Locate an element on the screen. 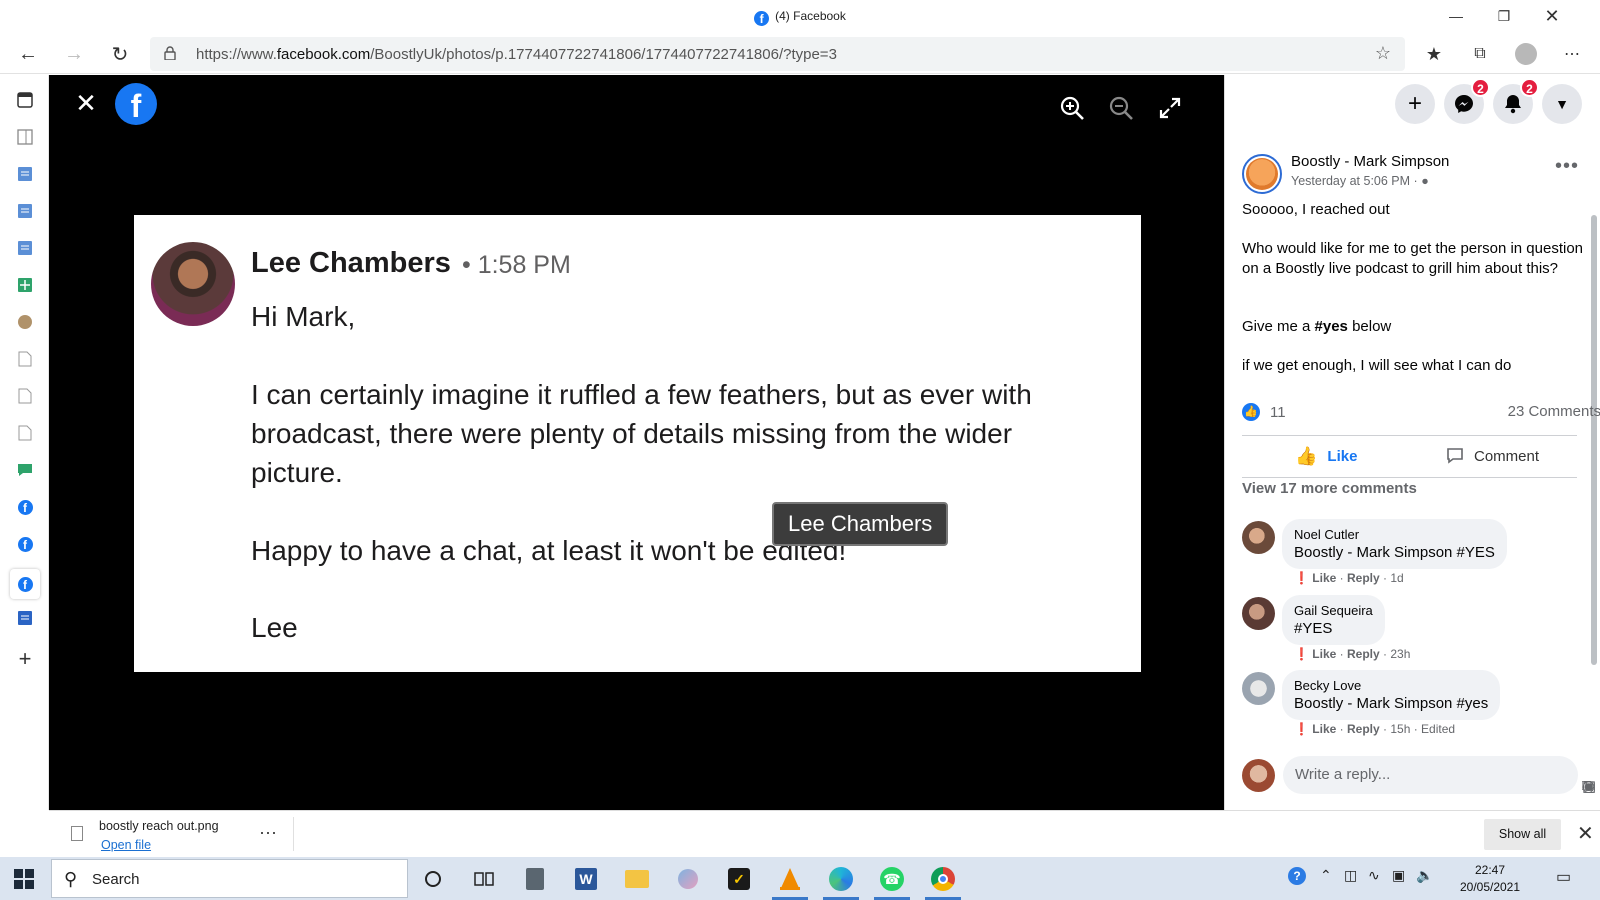 Image resolution: width=1600 pixels, height=900 pixels. wifi-icon: ∿ is located at coordinates (1374, 875).